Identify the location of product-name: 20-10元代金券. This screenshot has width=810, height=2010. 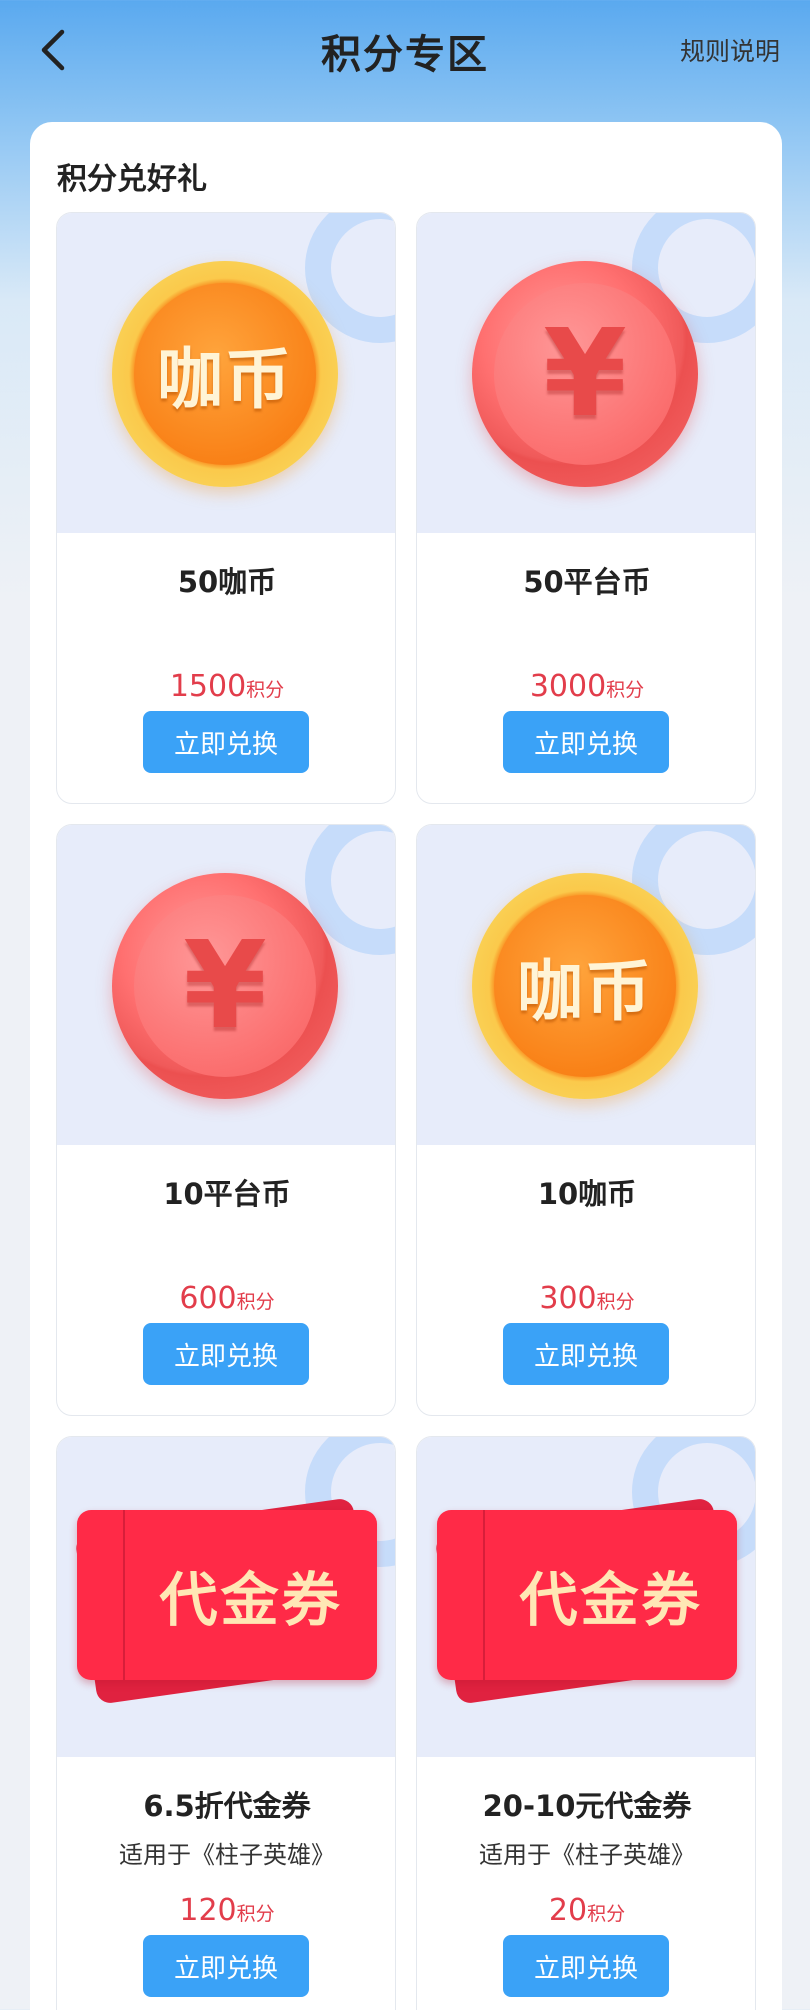
(587, 1806).